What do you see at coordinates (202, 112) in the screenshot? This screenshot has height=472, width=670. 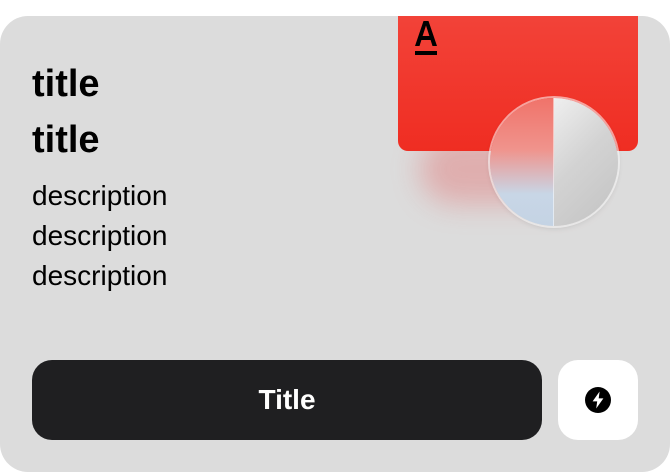 I see `card-title: title title` at bounding box center [202, 112].